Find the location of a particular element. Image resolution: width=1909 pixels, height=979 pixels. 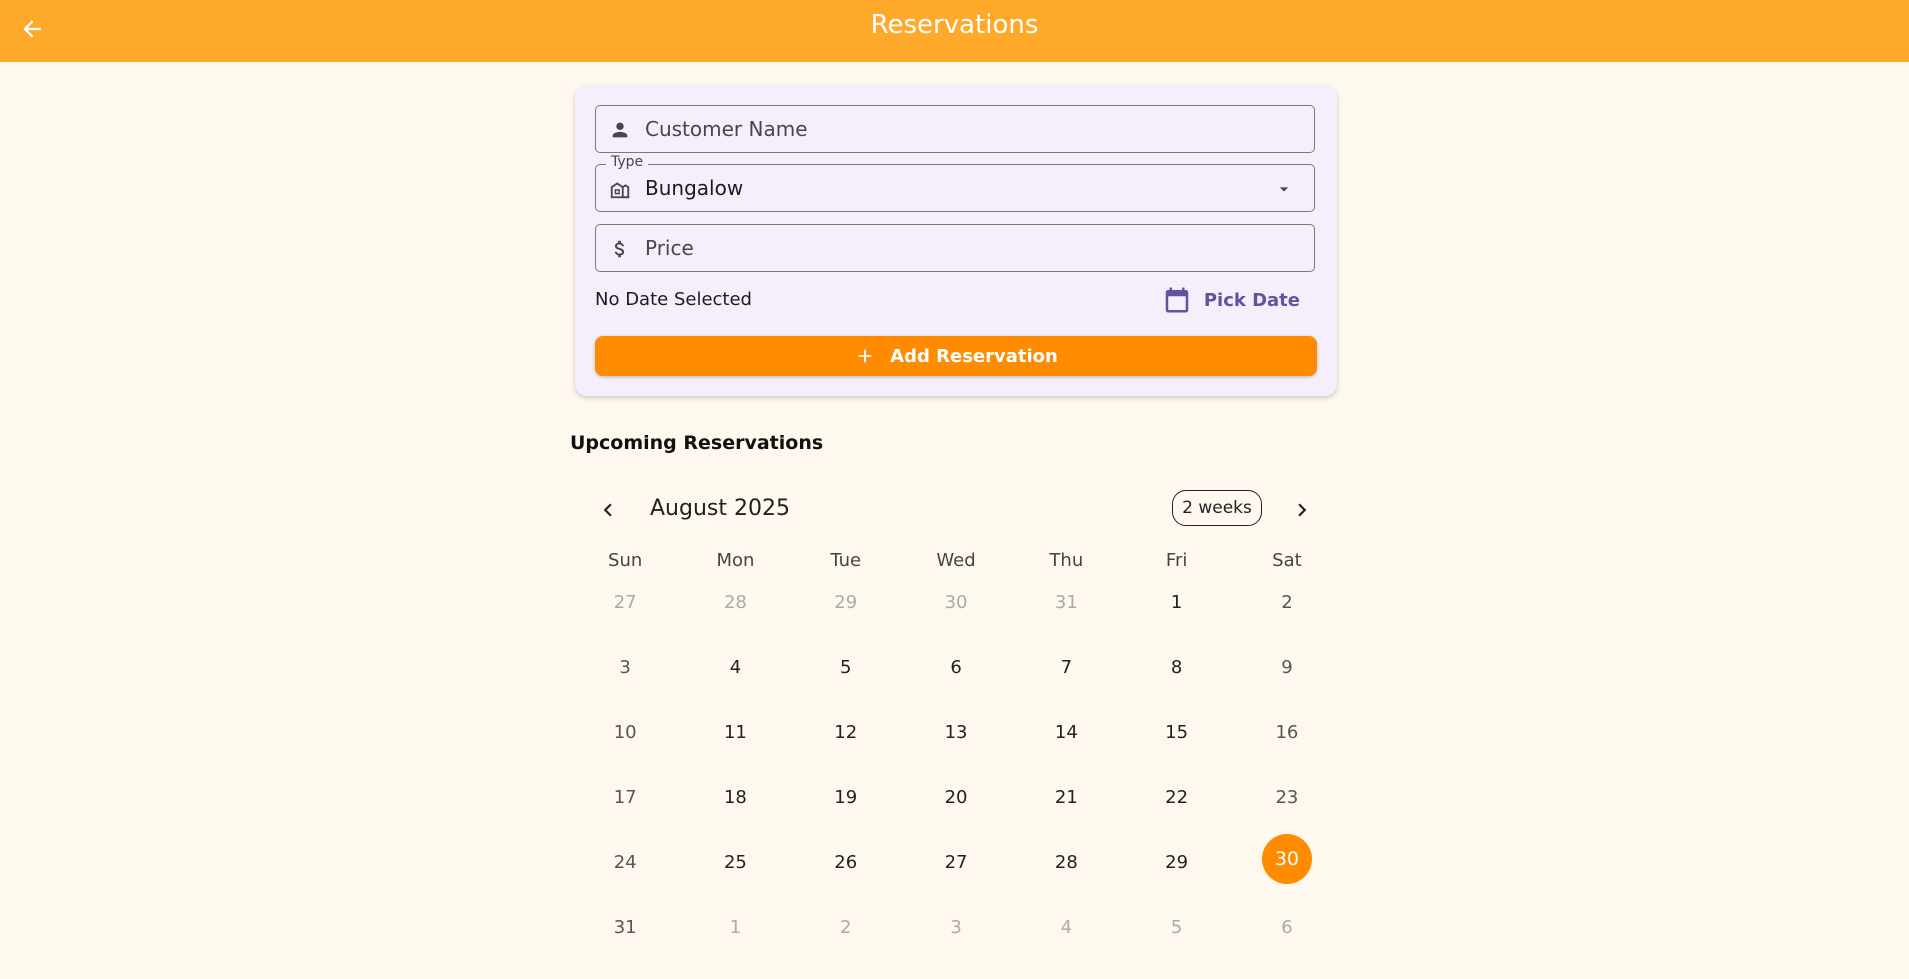

weekday-label: Sun is located at coordinates (625, 560).